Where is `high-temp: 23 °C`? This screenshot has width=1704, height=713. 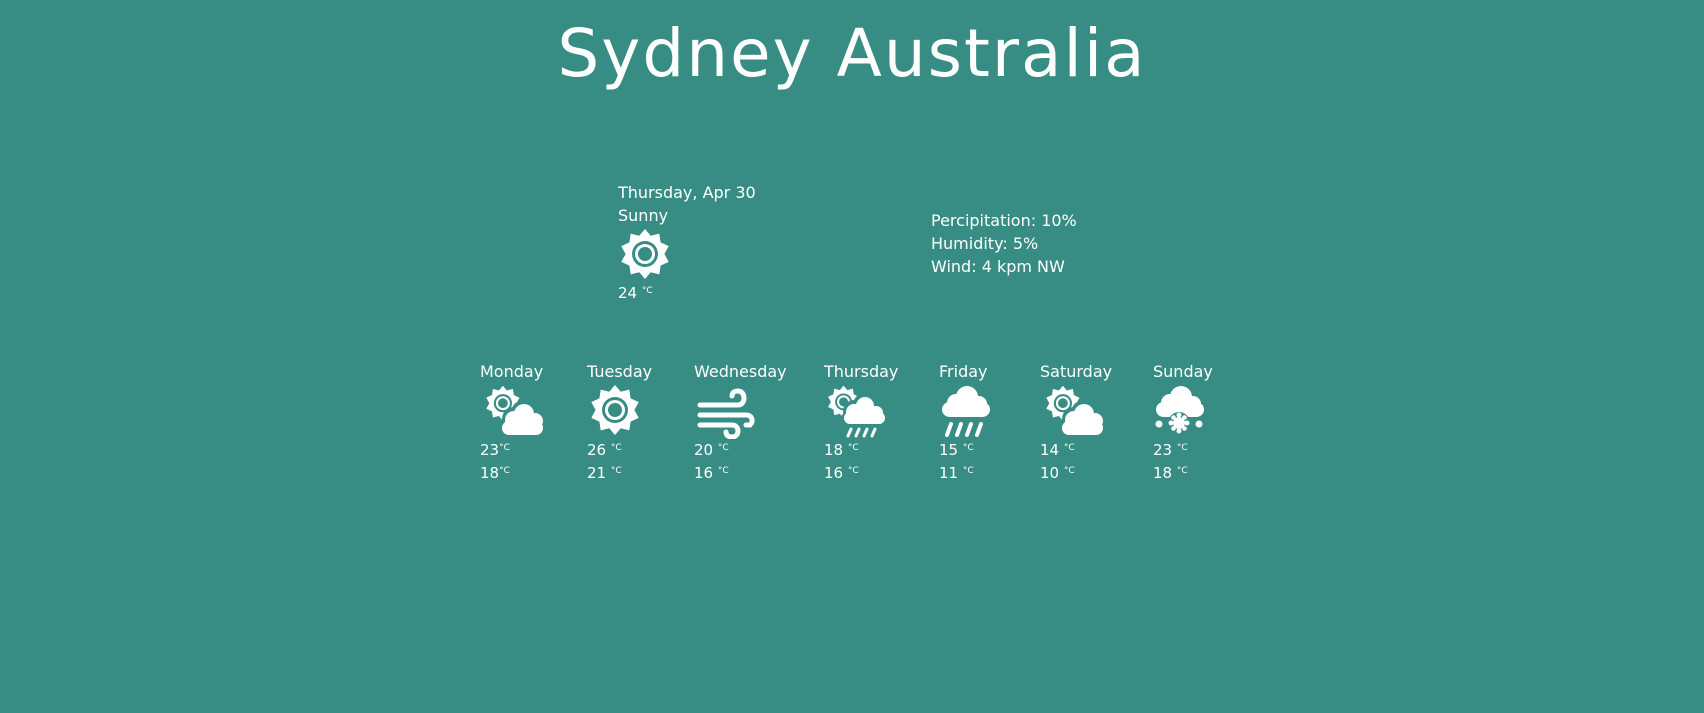 high-temp: 23 °C is located at coordinates (1208, 450).